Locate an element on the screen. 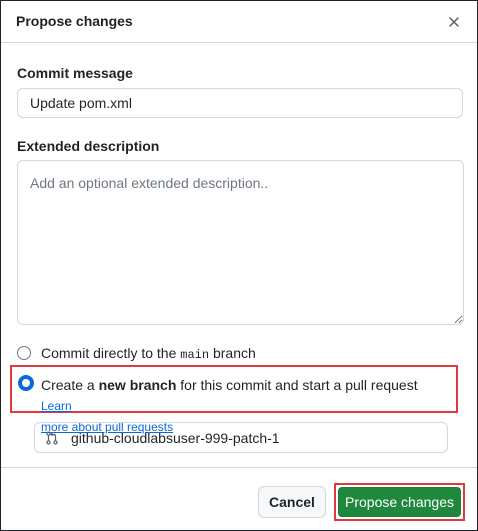 The width and height of the screenshot is (478, 531). dialog-title: Propose changes is located at coordinates (74, 21).